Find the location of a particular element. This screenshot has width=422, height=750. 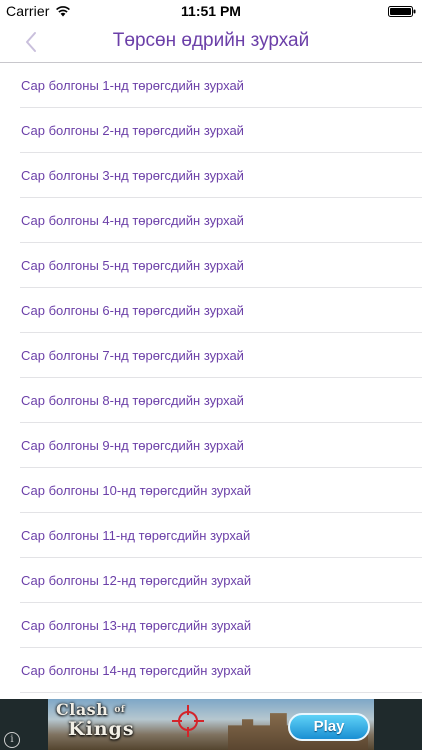

battery-icon is located at coordinates (402, 11).